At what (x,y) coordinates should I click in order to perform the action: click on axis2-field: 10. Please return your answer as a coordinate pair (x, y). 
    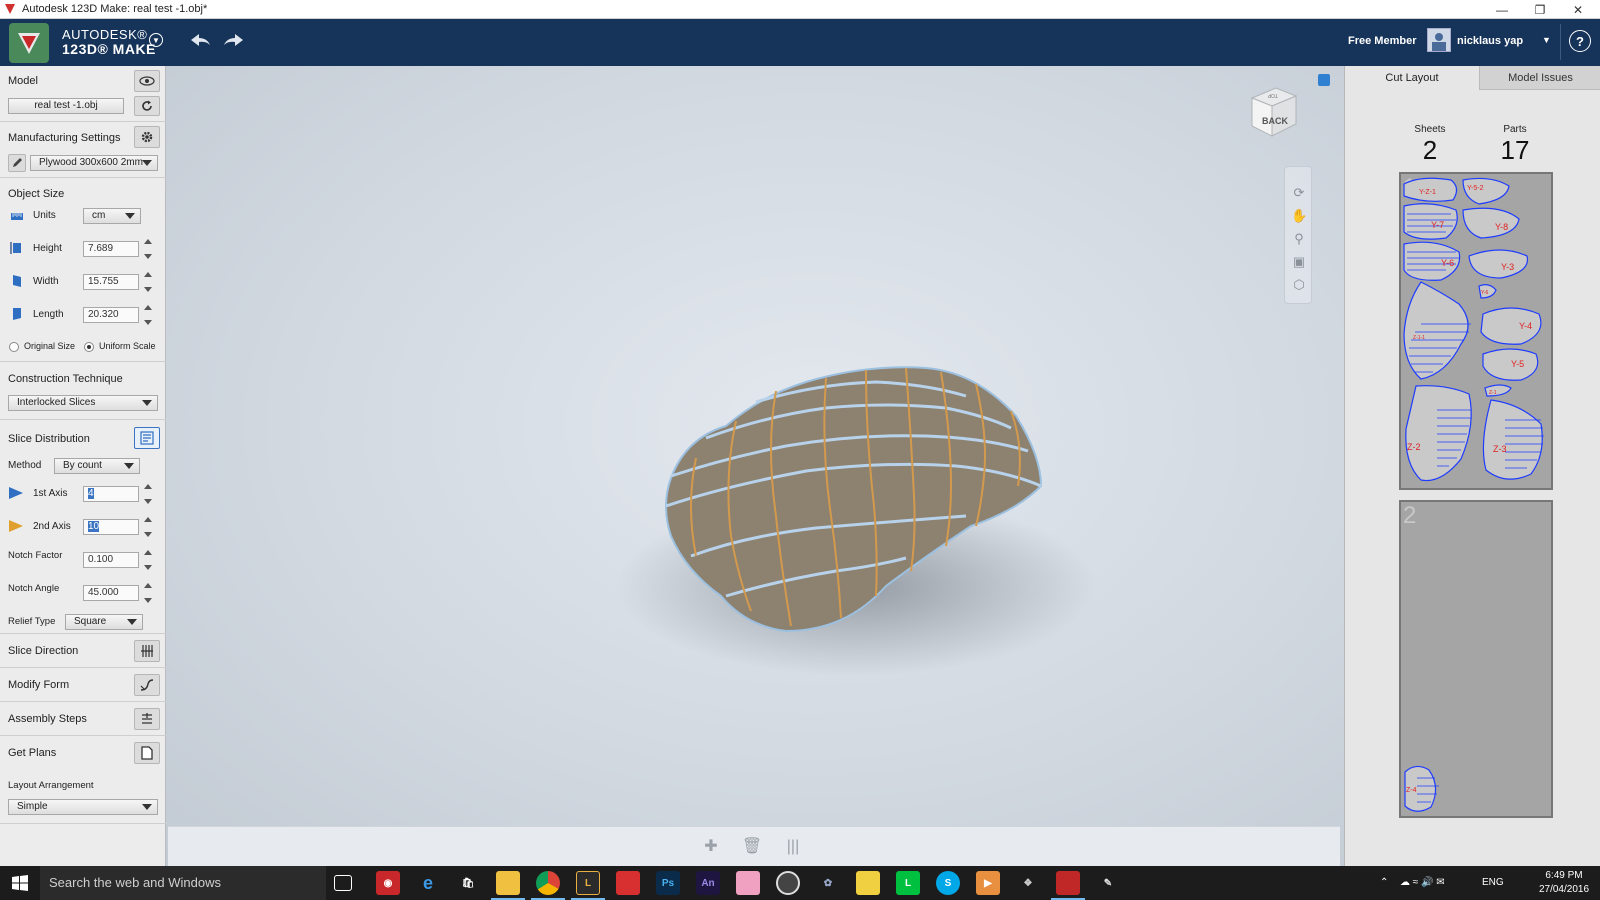
    Looking at the image, I should click on (111, 527).